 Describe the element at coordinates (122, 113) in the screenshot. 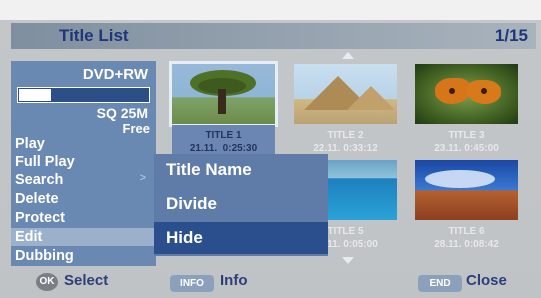

I see `recording-quality: SQ 25M` at that location.